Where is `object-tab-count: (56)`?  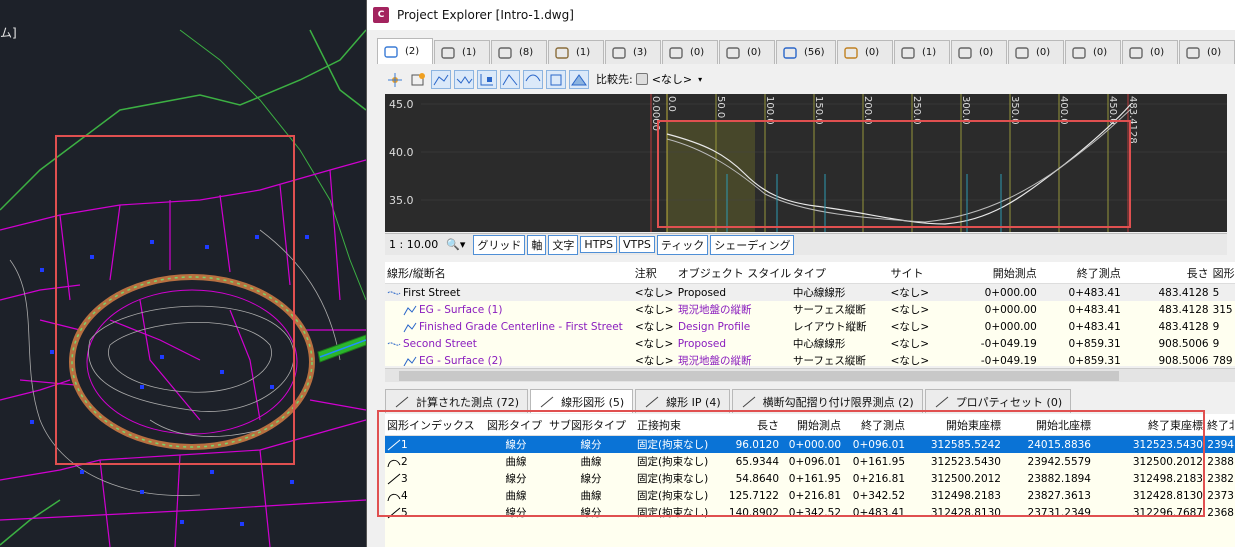
object-tab-count: (56) is located at coordinates (814, 52).